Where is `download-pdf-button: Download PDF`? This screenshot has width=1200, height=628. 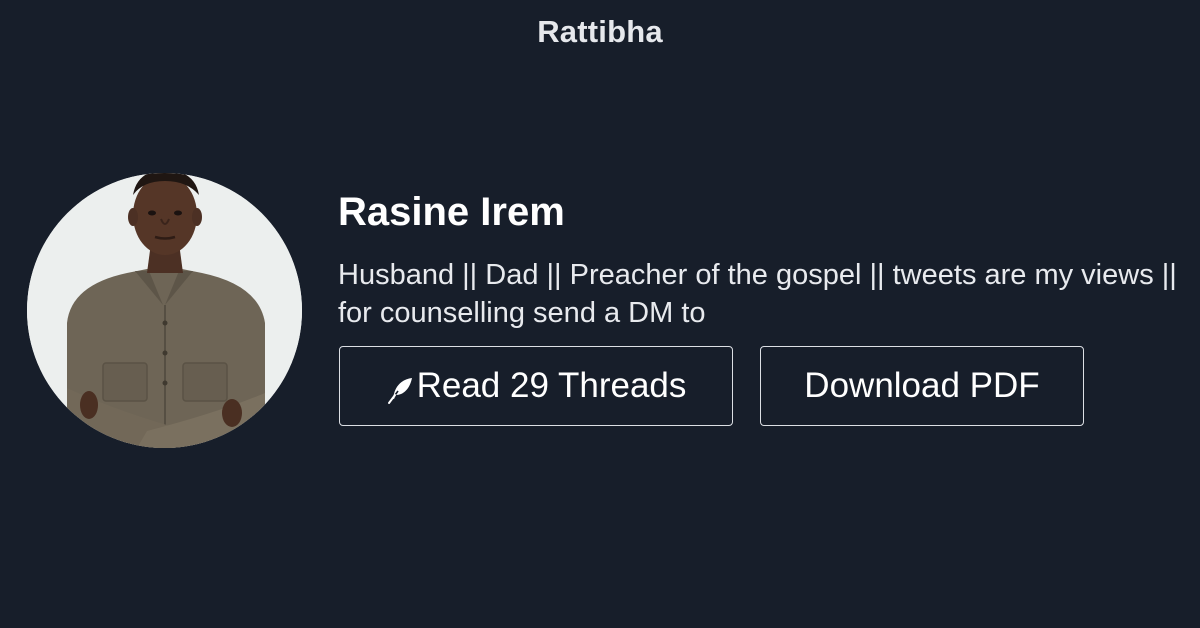 download-pdf-button: Download PDF is located at coordinates (922, 386).